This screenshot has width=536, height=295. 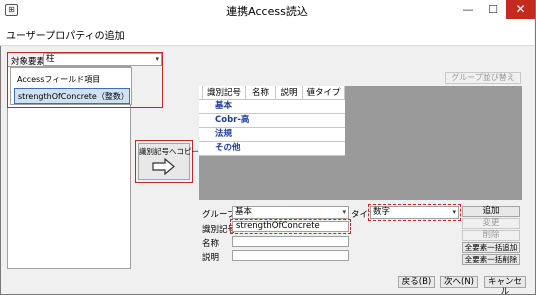 What do you see at coordinates (468, 10) in the screenshot?
I see `minimize-icon: —` at bounding box center [468, 10].